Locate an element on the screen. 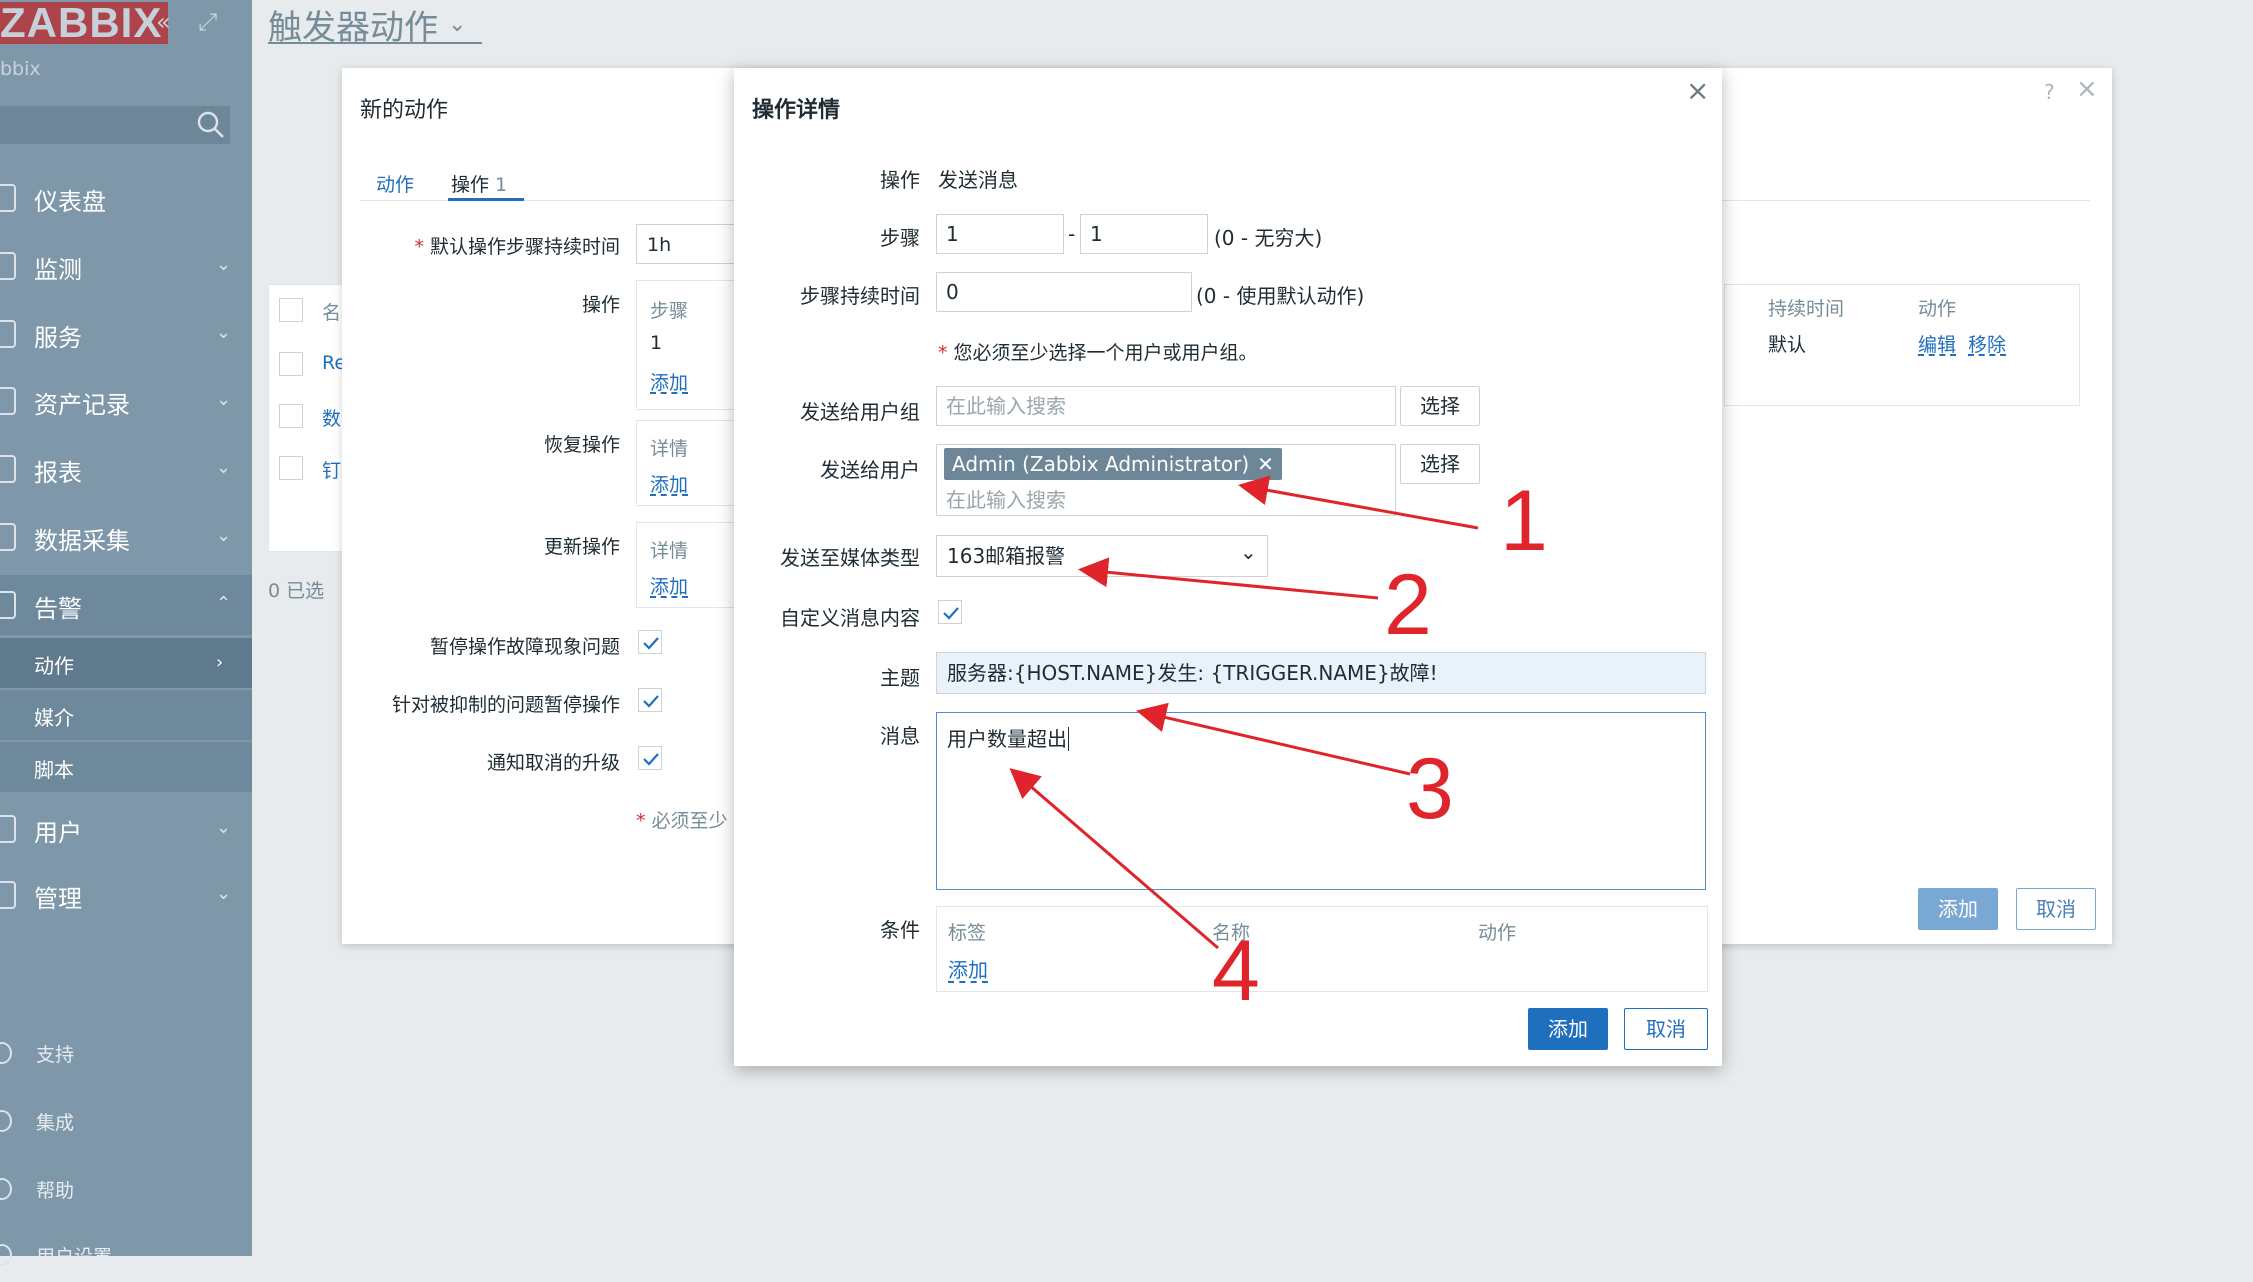 The height and width of the screenshot is (1282, 2253). user-groups-search-input: 在此输入搜索 is located at coordinates (1166, 406).